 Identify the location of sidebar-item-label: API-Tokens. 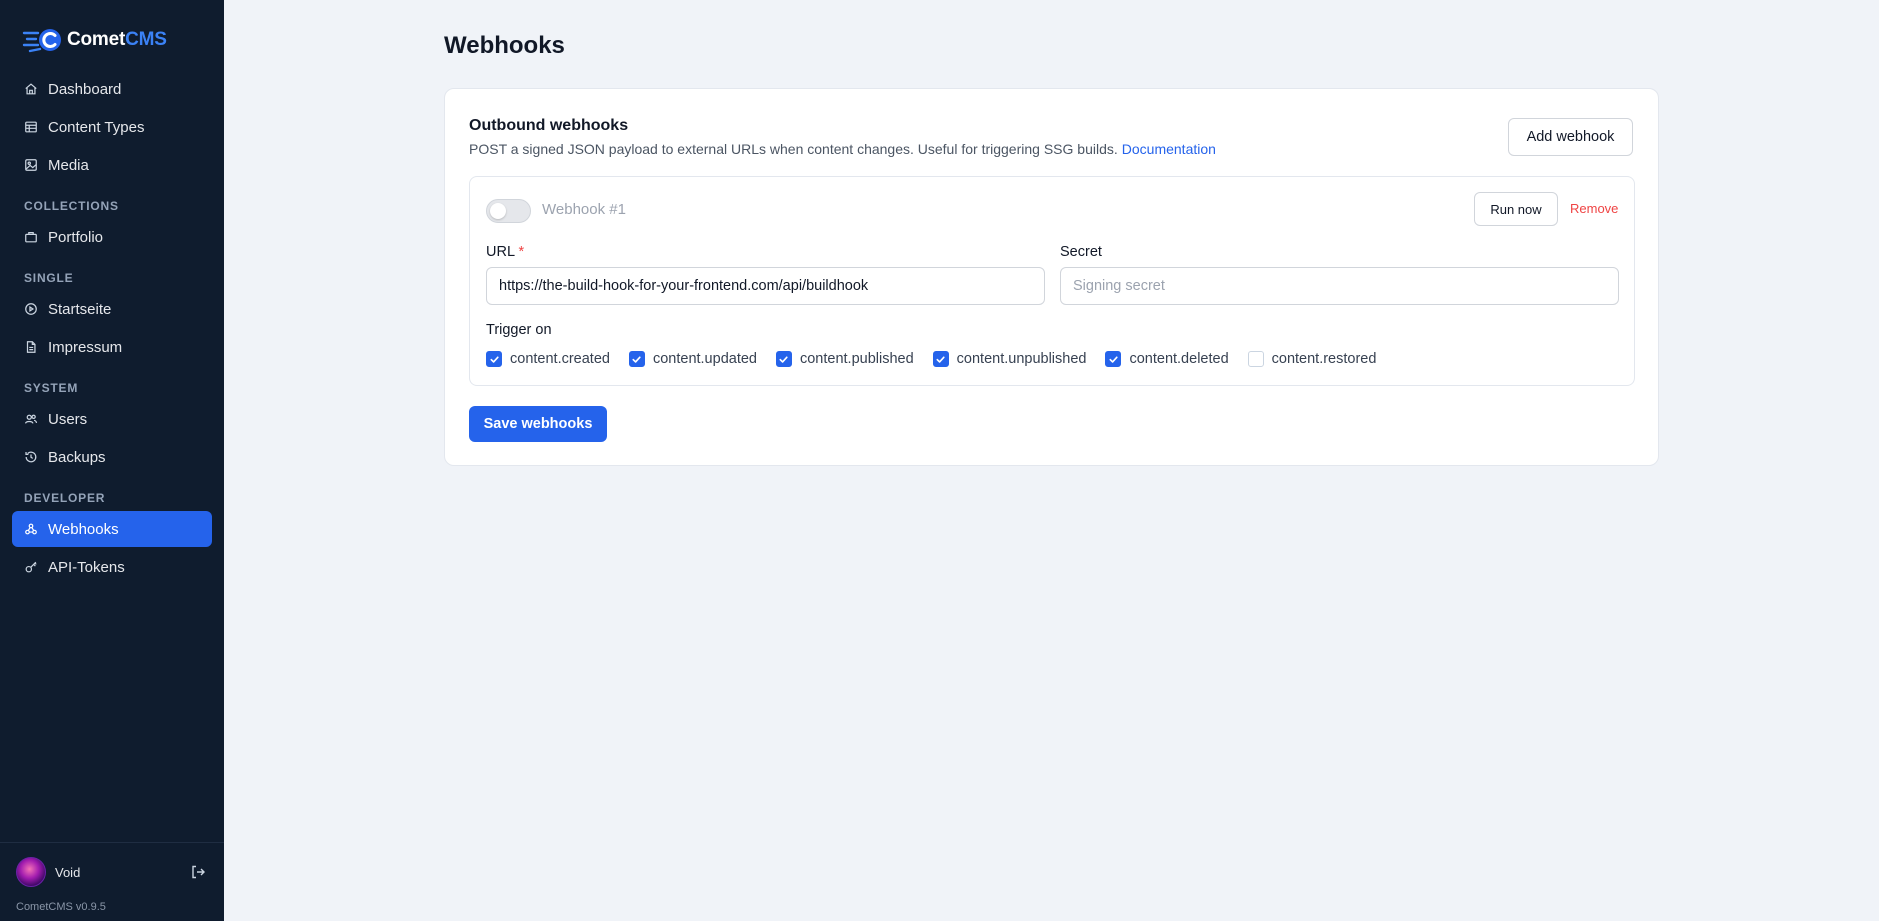
(86, 567).